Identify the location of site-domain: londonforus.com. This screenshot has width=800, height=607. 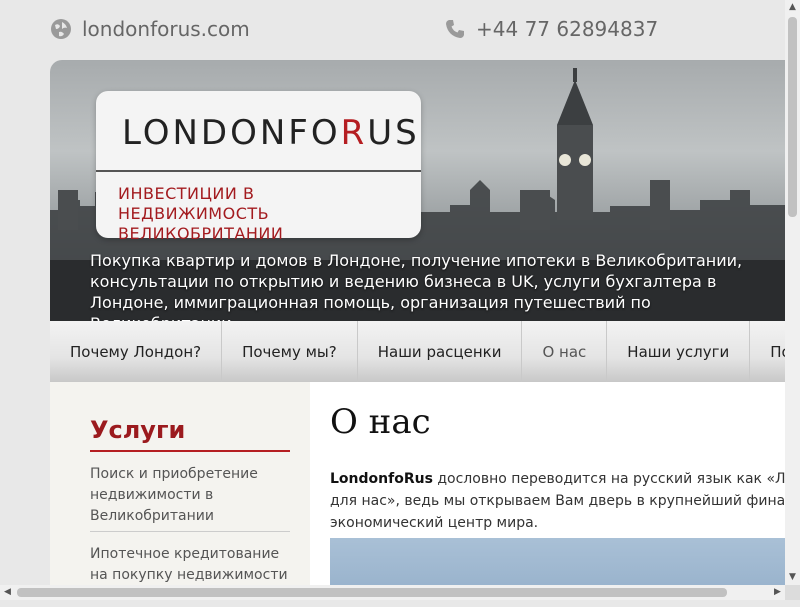
(150, 29).